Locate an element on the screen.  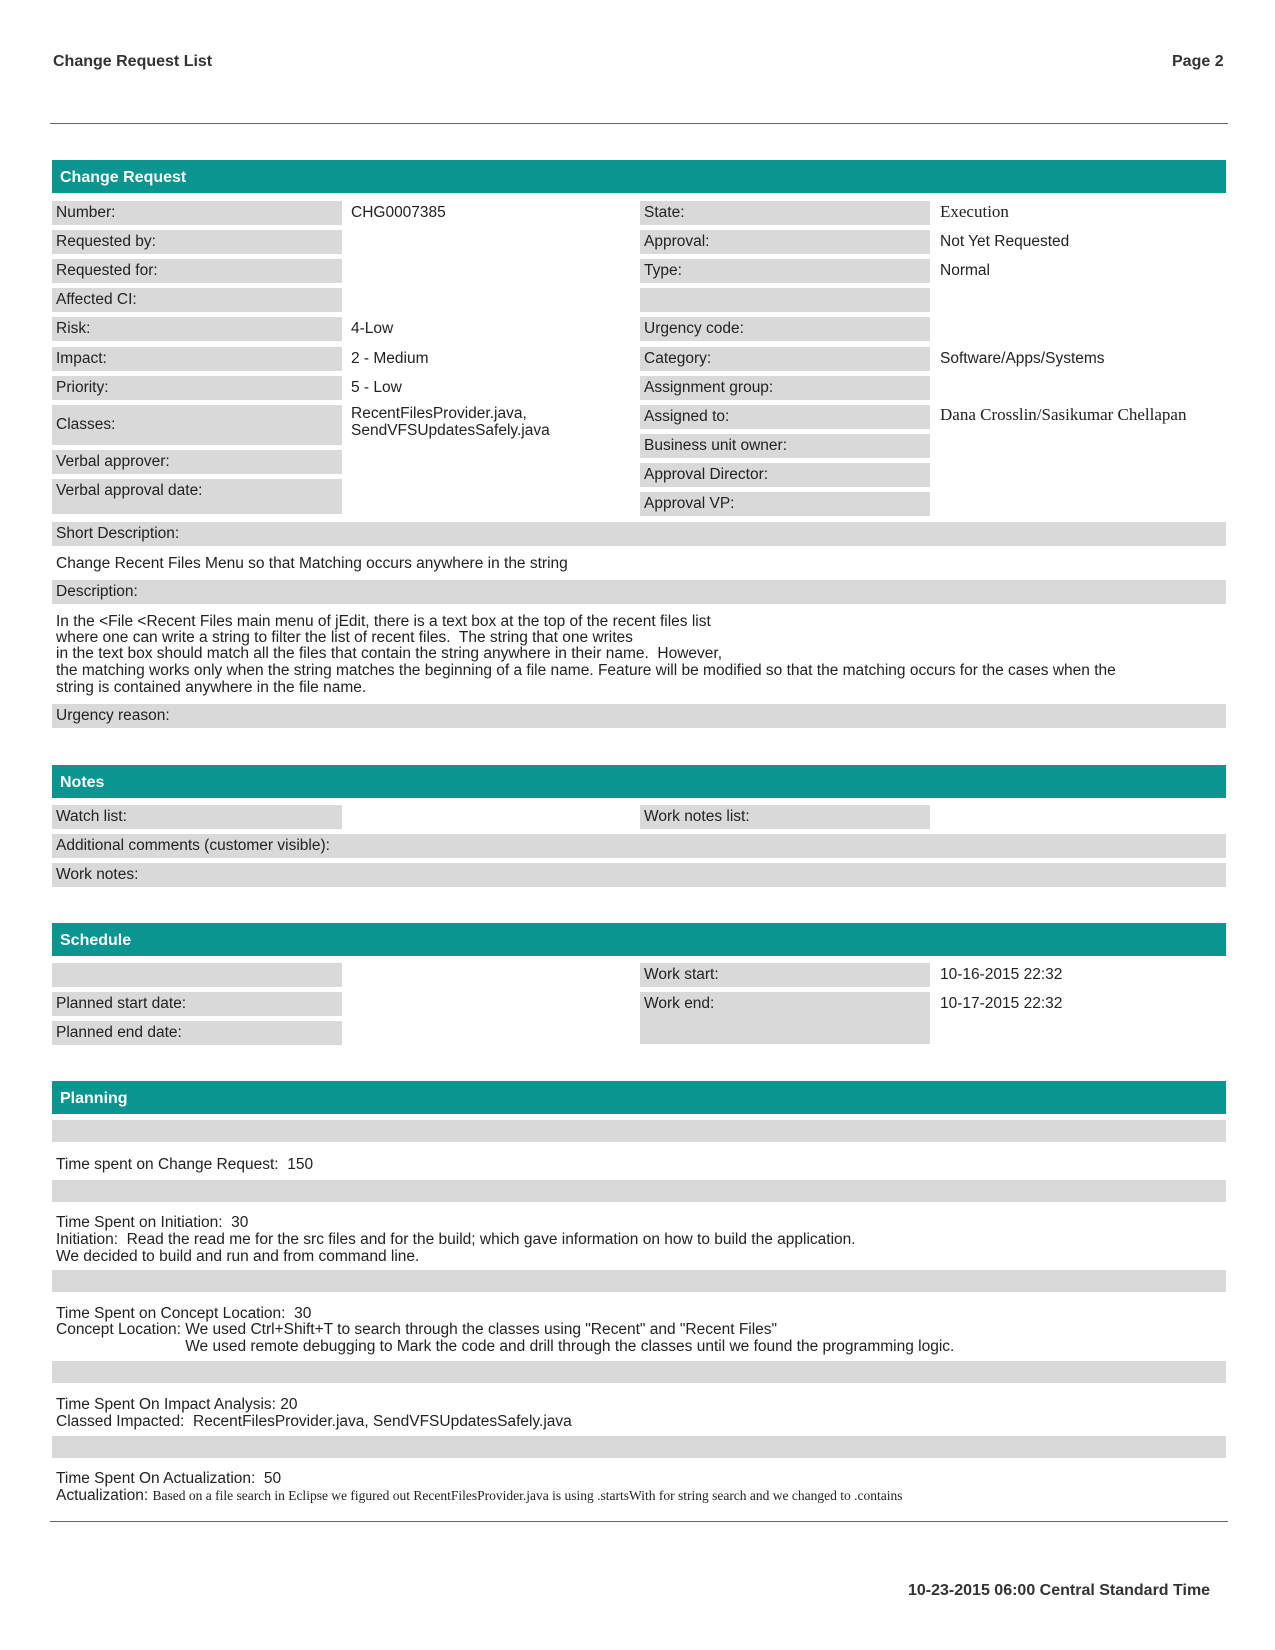
section-planning: Planning is located at coordinates (639, 1097).